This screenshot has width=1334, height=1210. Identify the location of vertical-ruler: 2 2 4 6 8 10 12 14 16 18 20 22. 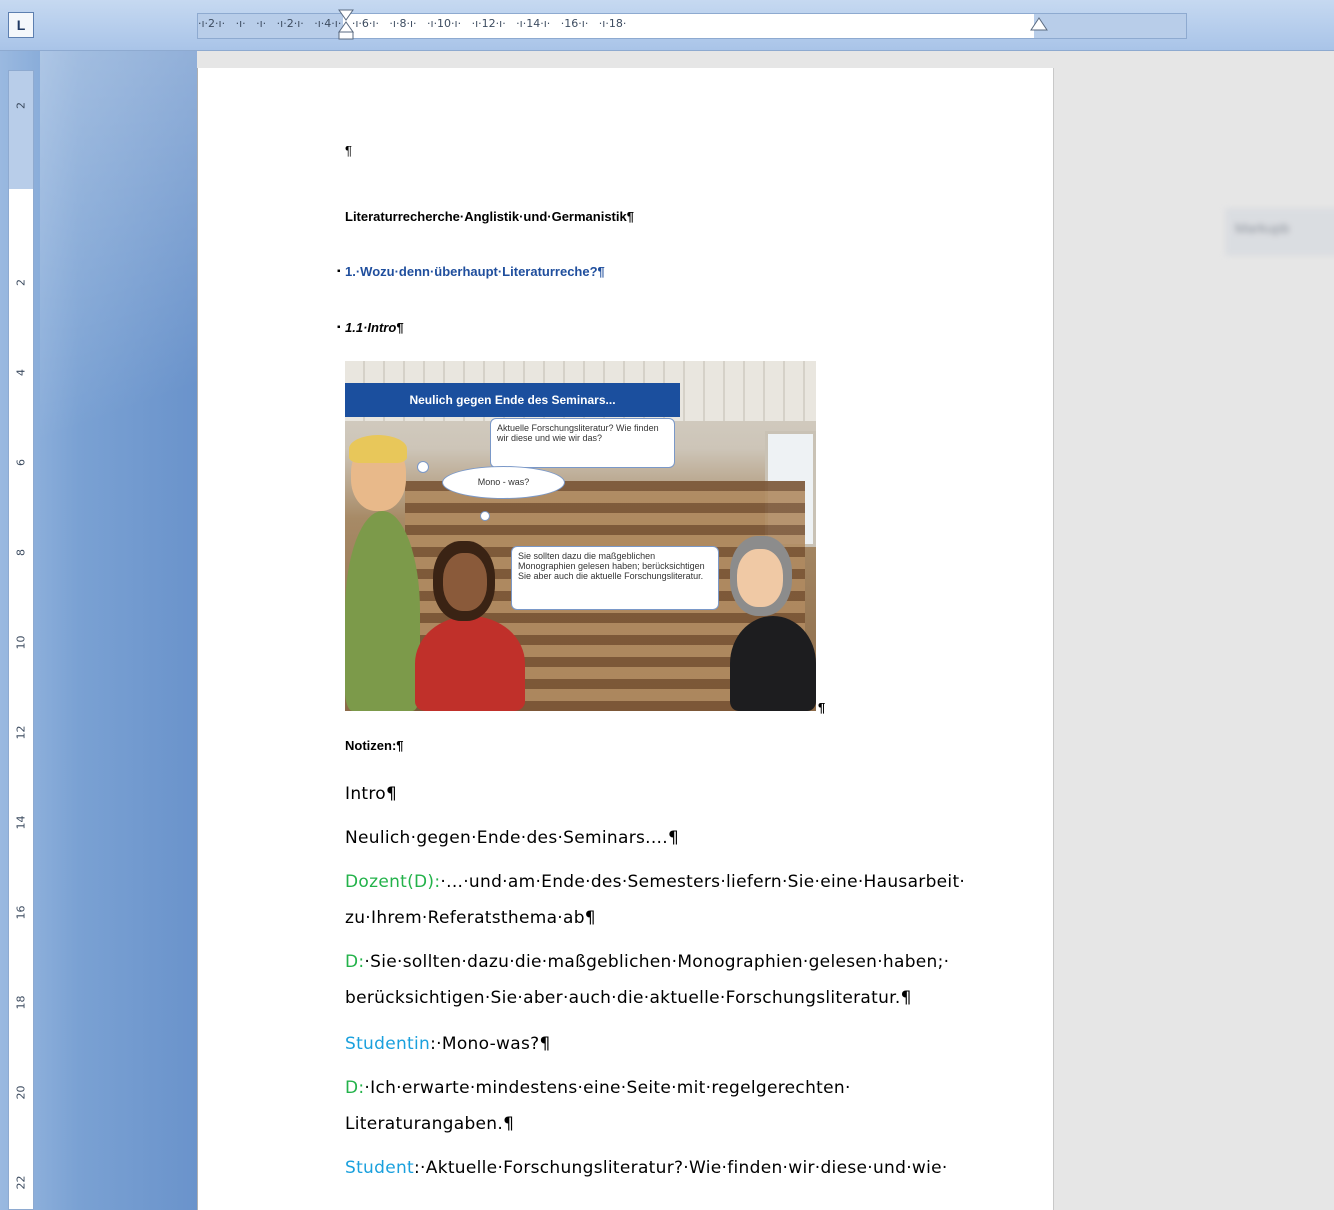
(21, 640).